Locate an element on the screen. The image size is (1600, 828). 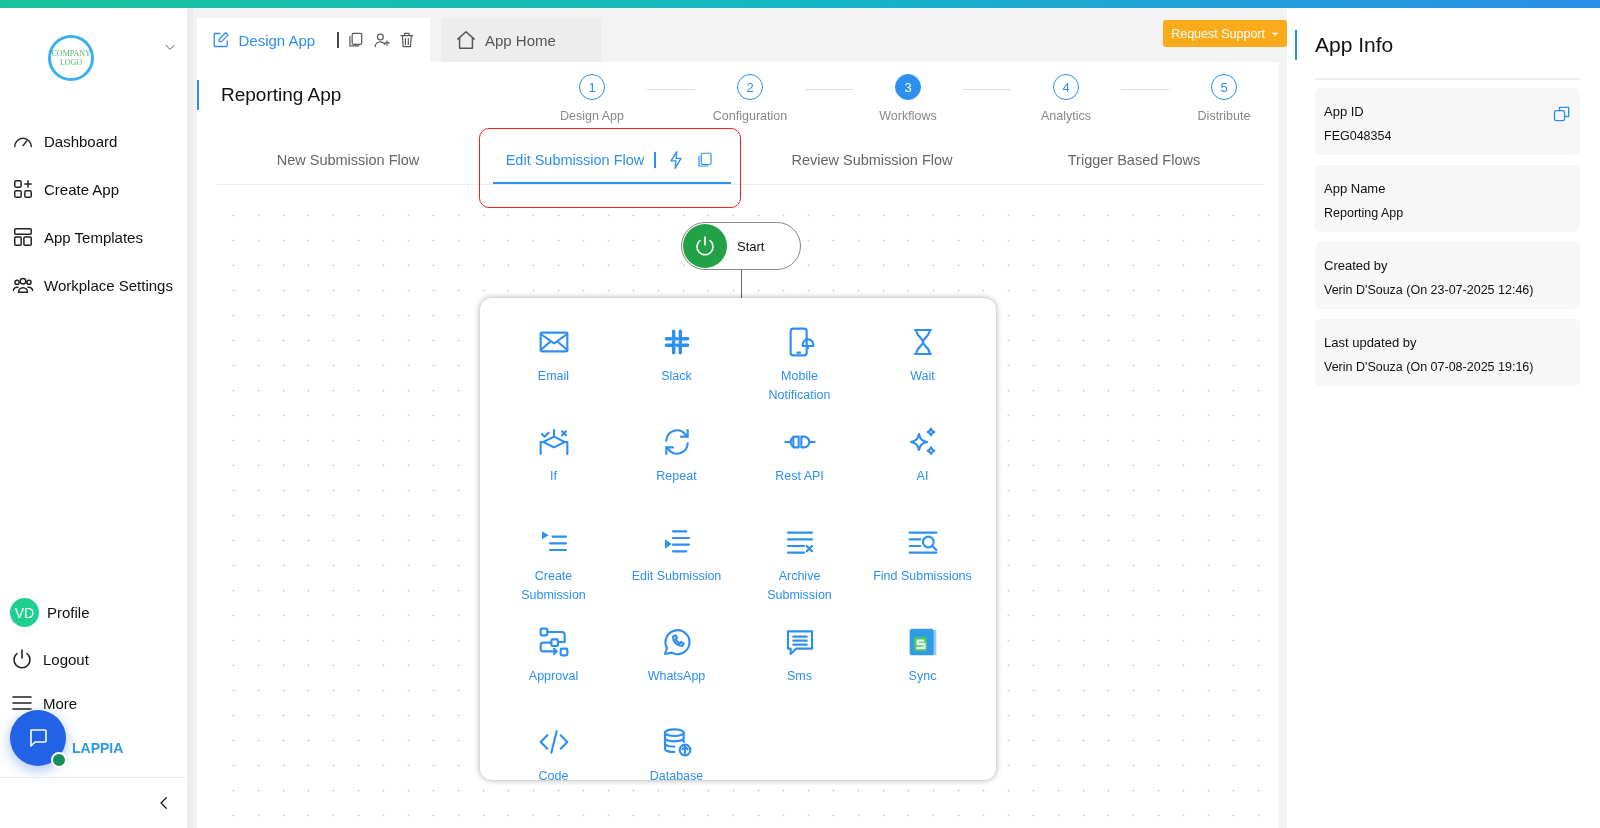
nav-item: Logout is located at coordinates (98, 659).